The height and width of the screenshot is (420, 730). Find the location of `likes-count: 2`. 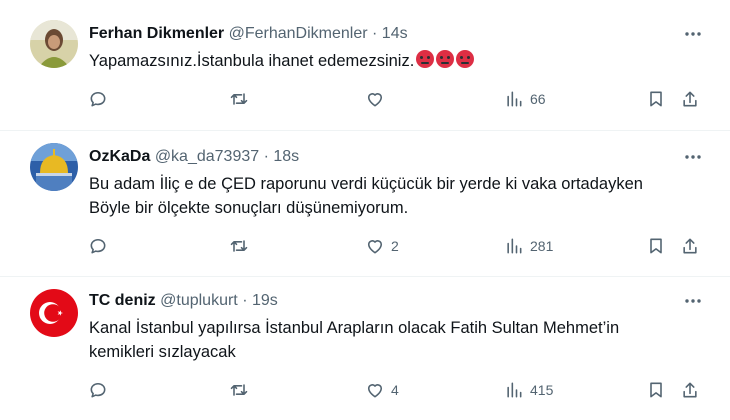

likes-count: 2 is located at coordinates (395, 246).